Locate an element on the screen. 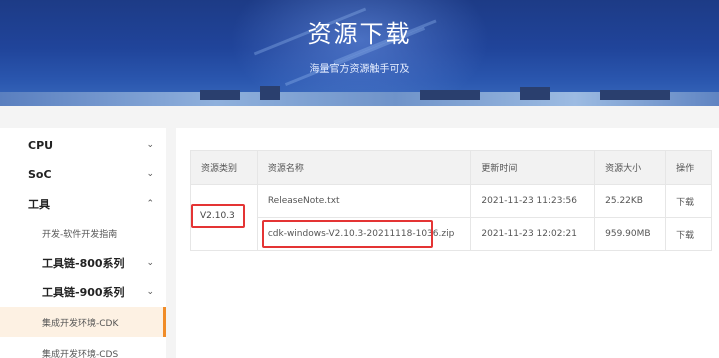  sidebar-item-label: 工具链-800系列 is located at coordinates (83, 263).